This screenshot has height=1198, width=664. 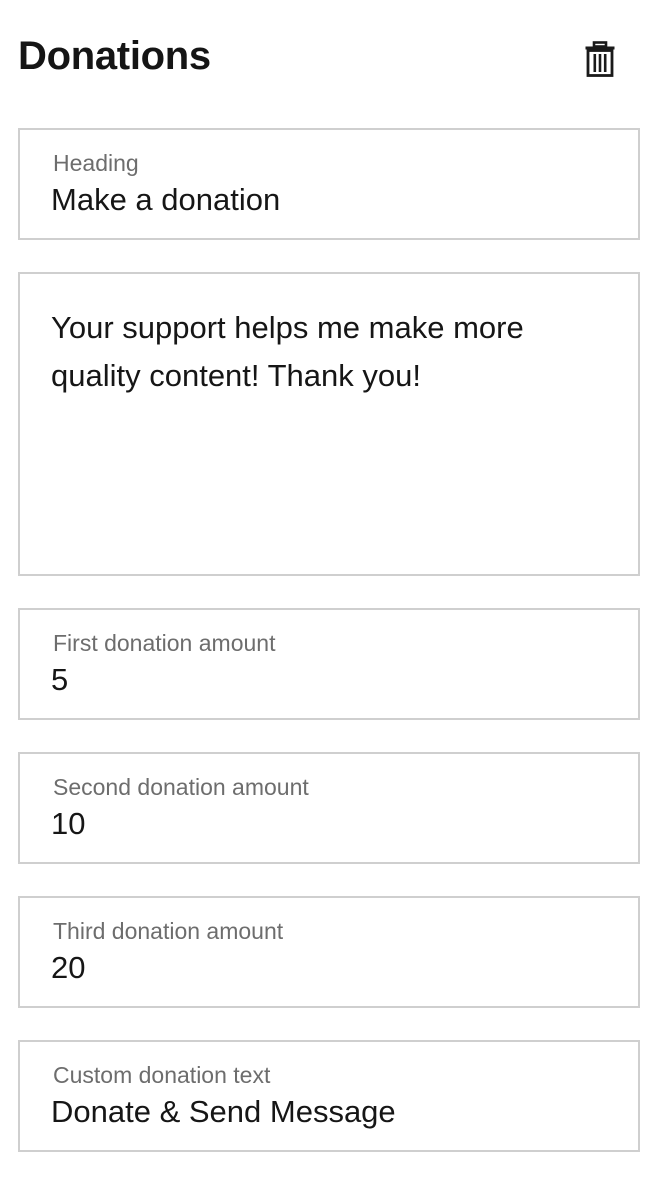 What do you see at coordinates (168, 931) in the screenshot?
I see `third-amount-label: Third donation amount` at bounding box center [168, 931].